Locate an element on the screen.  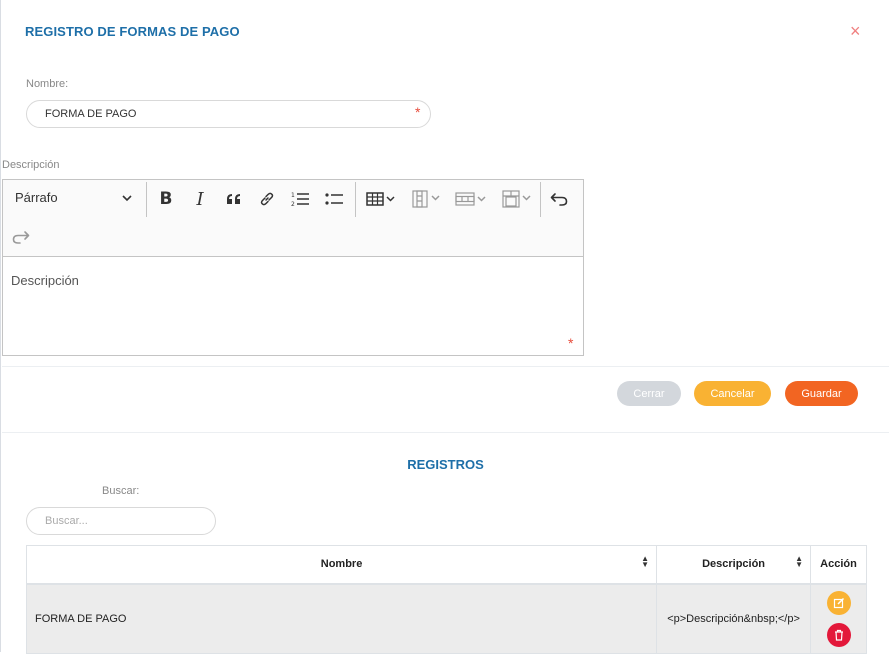
table-row: FORMA DE PAGO <p>Descripción&nbsp;</p> is located at coordinates (446, 618).